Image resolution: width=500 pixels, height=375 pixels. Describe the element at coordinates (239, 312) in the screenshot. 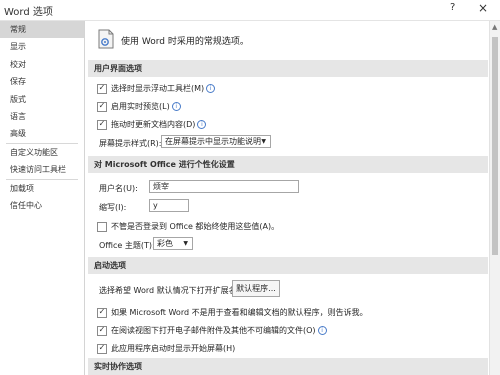

I see `option-label: 如果 Microsoft Word 不是用于查看和编辑文档的默认程序，则告诉我。` at that location.